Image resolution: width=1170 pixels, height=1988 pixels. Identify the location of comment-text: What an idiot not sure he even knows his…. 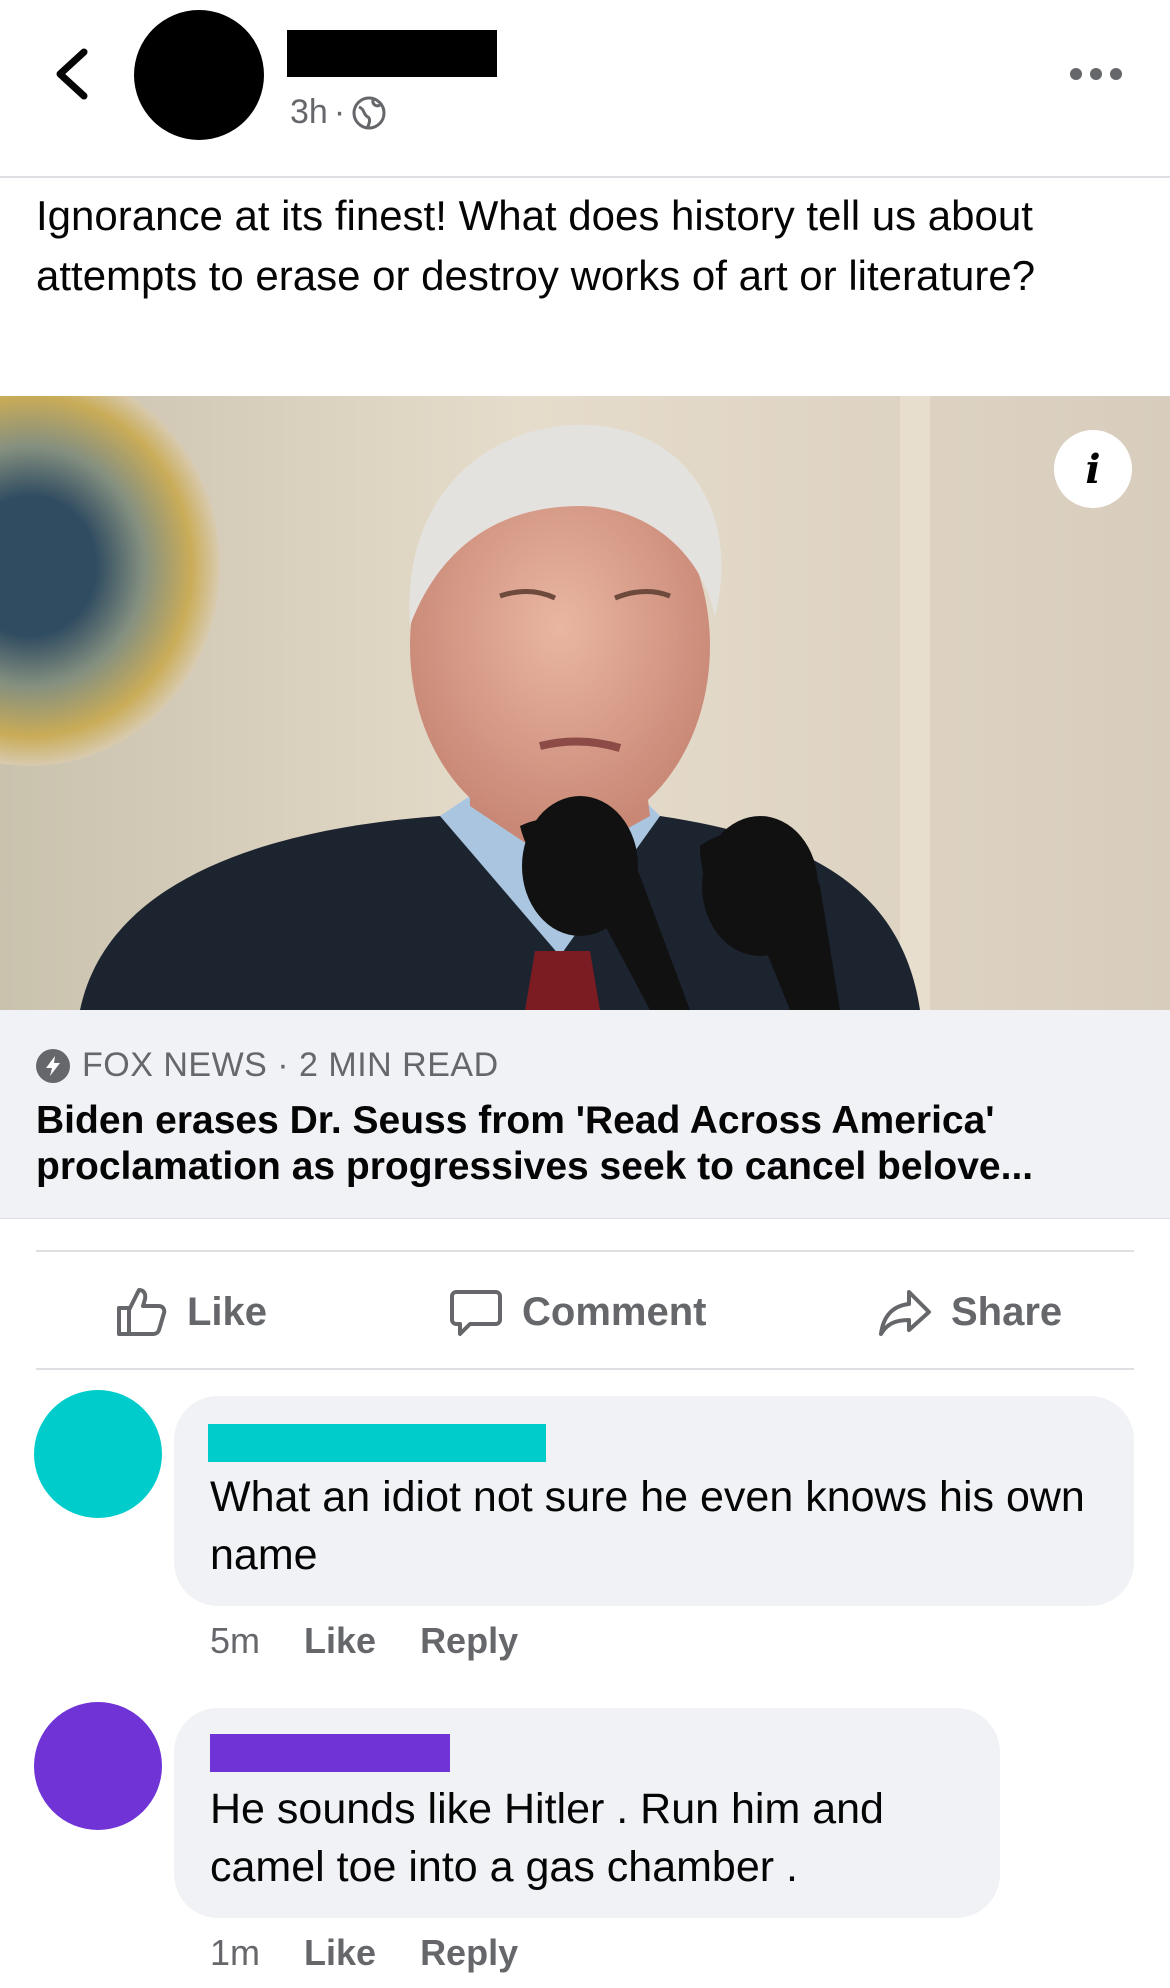
(647, 1526).